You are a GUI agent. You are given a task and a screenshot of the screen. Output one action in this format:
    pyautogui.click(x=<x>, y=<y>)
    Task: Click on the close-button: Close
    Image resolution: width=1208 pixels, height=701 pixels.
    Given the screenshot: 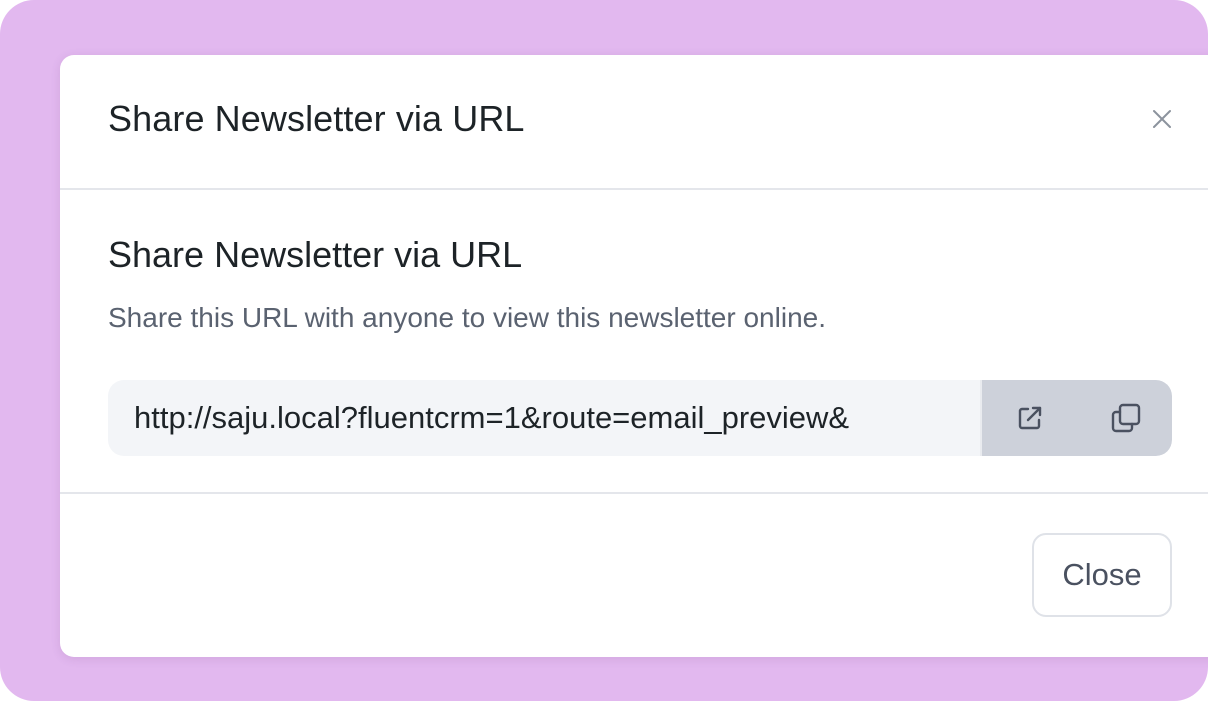 What is the action you would take?
    pyautogui.click(x=1102, y=575)
    